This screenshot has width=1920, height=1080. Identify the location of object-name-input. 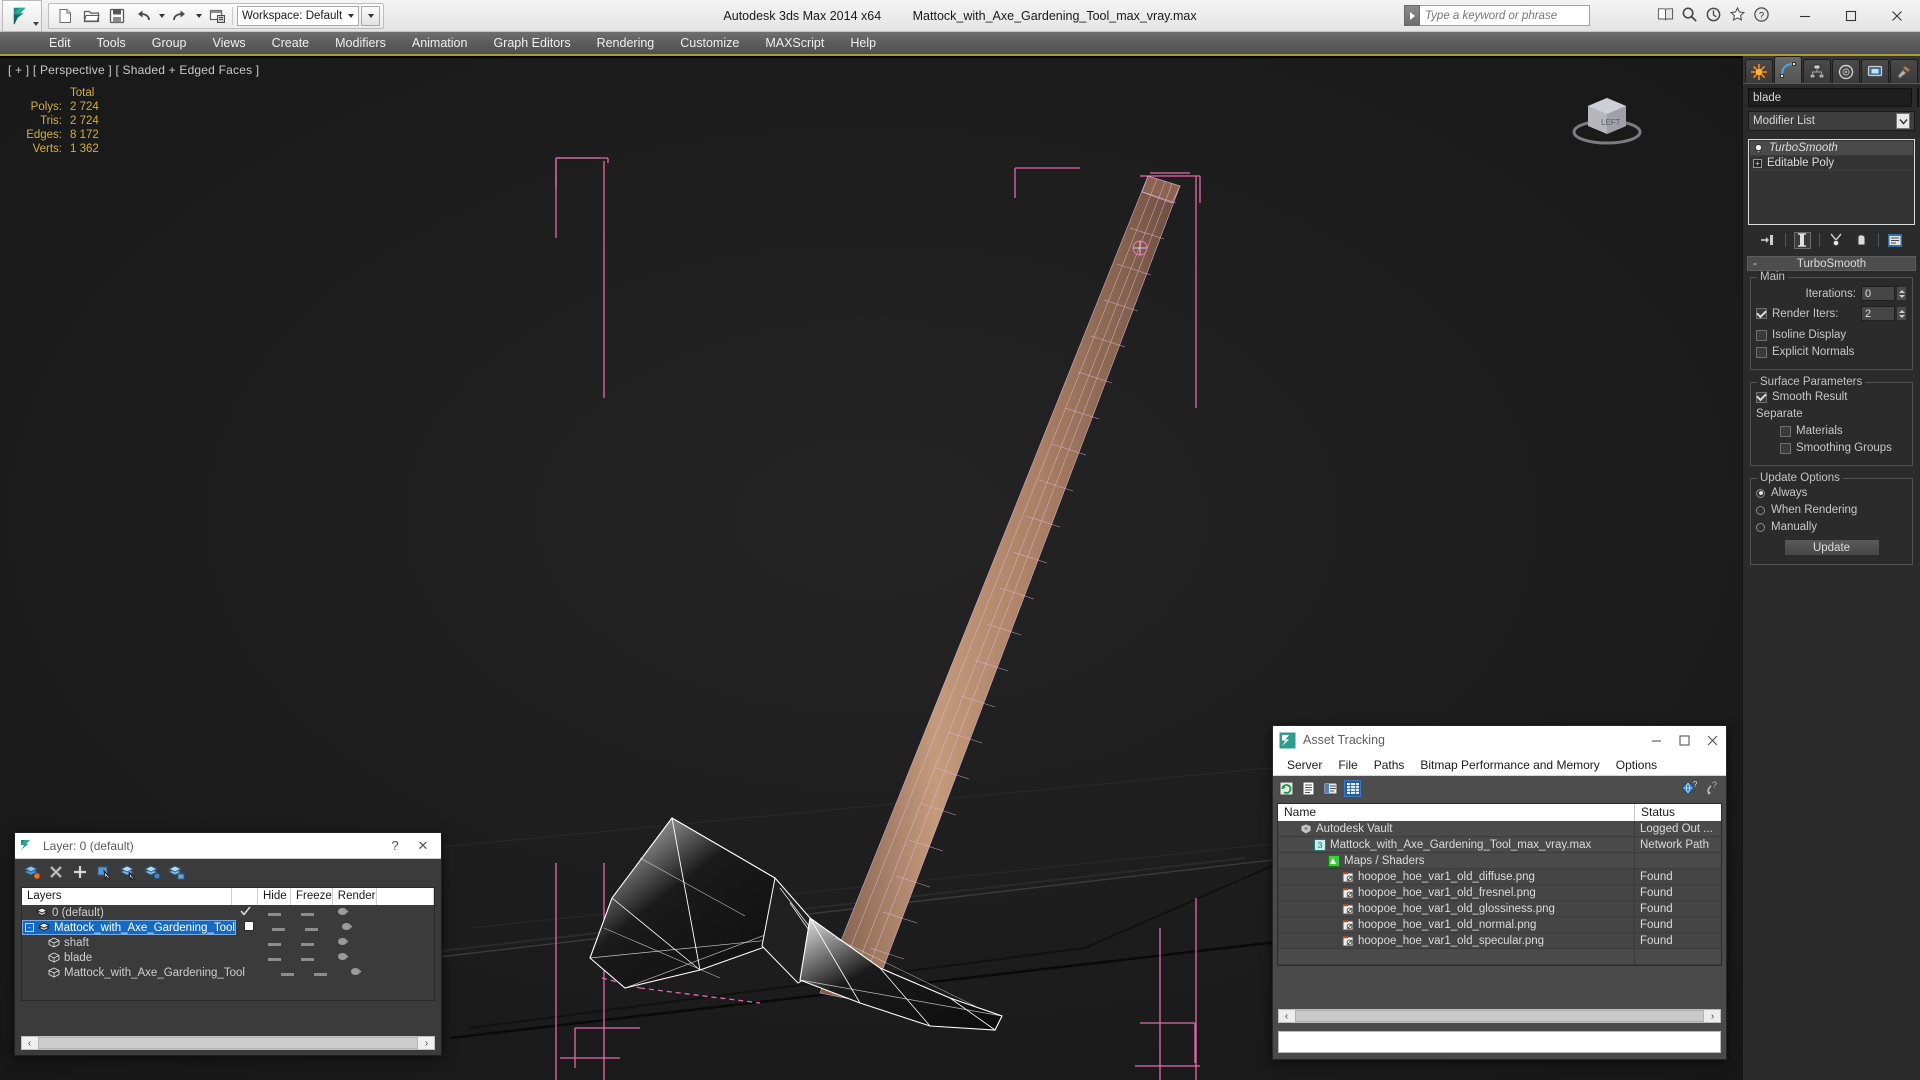
(1830, 97).